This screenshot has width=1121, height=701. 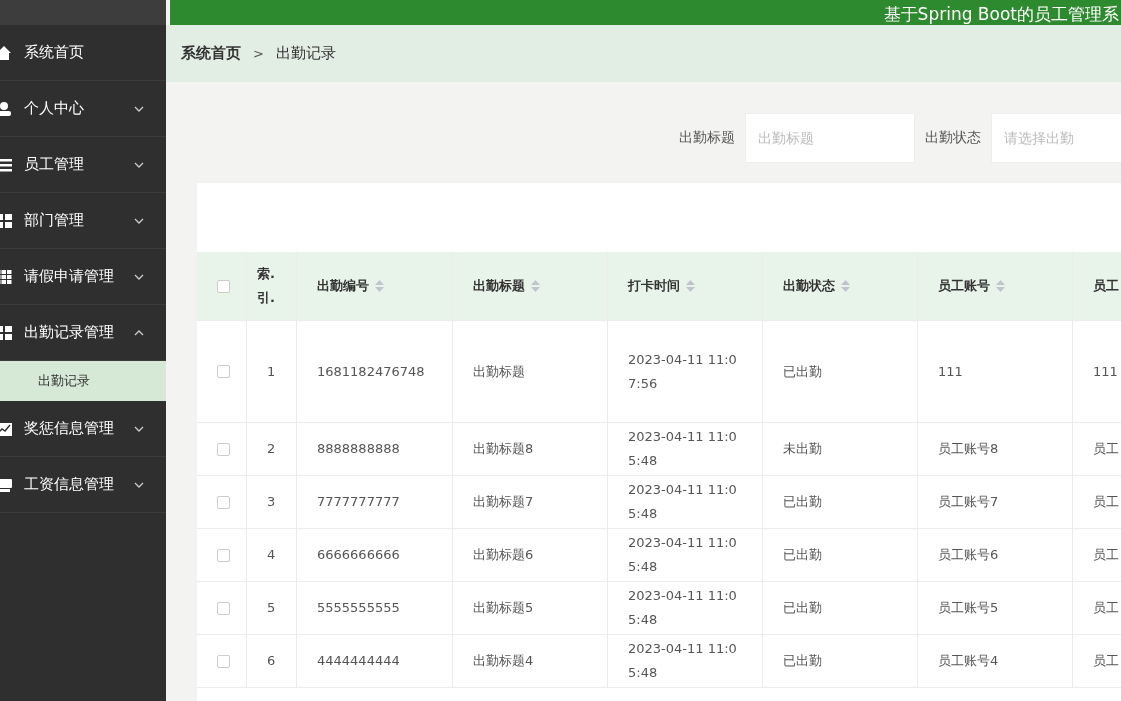 I want to click on column-header: 索.引., so click(x=266, y=286).